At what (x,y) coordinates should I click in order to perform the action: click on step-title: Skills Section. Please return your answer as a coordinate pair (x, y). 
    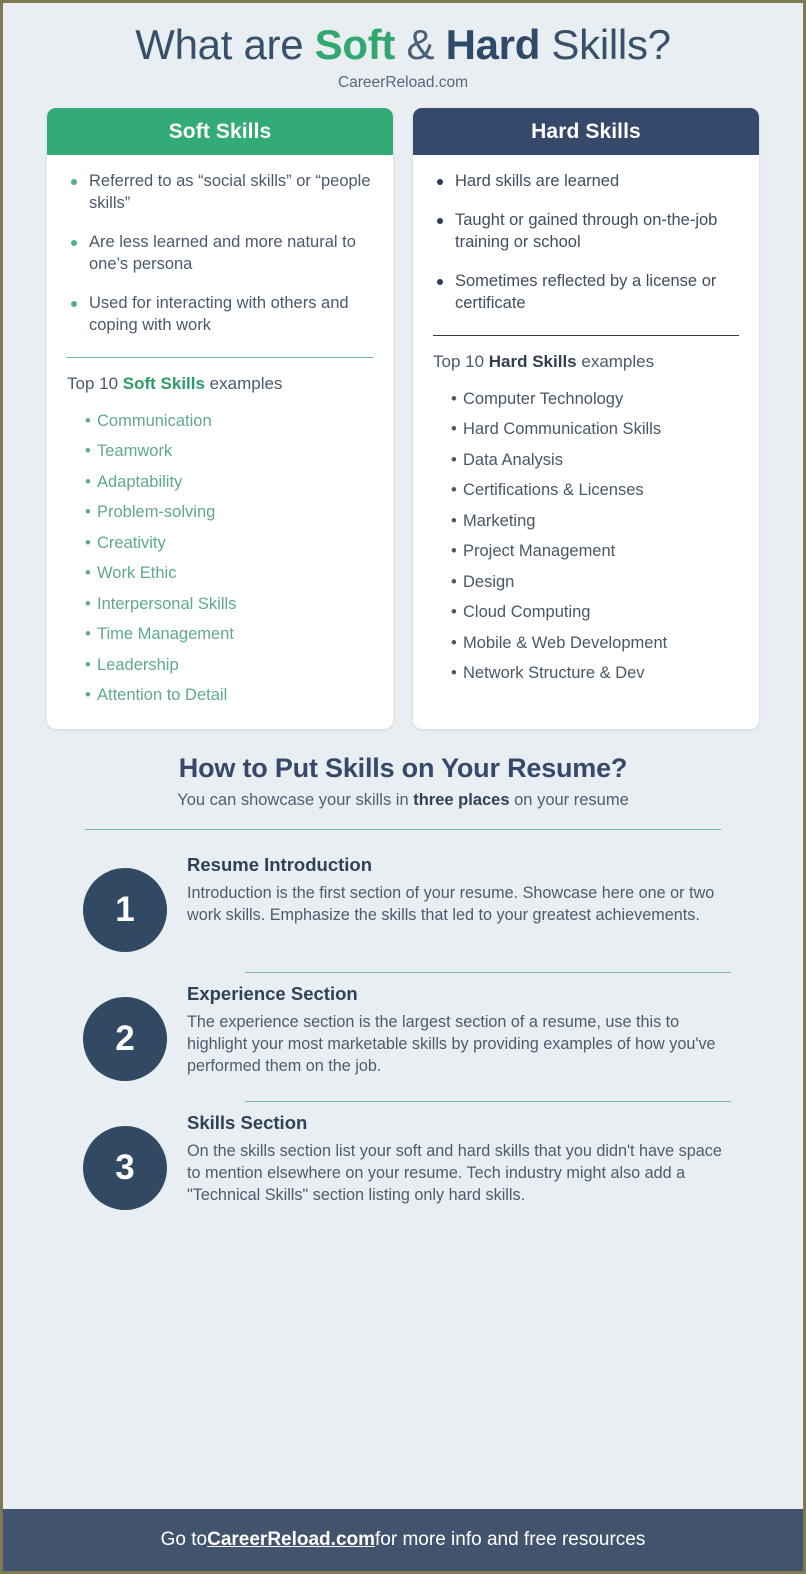
    Looking at the image, I should click on (247, 1122).